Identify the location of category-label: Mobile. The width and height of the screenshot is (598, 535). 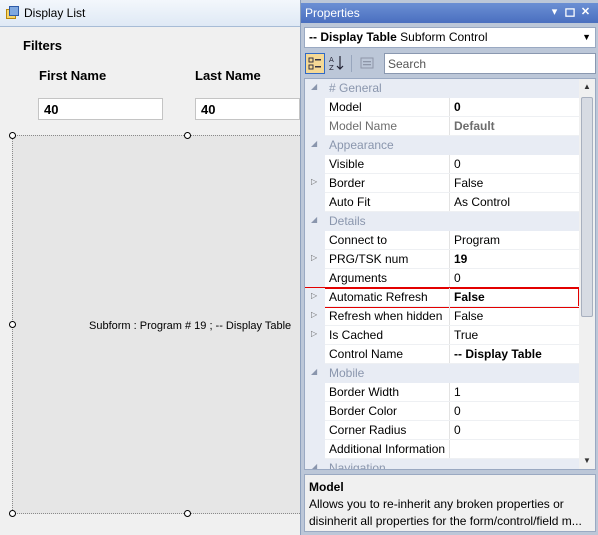
(347, 373).